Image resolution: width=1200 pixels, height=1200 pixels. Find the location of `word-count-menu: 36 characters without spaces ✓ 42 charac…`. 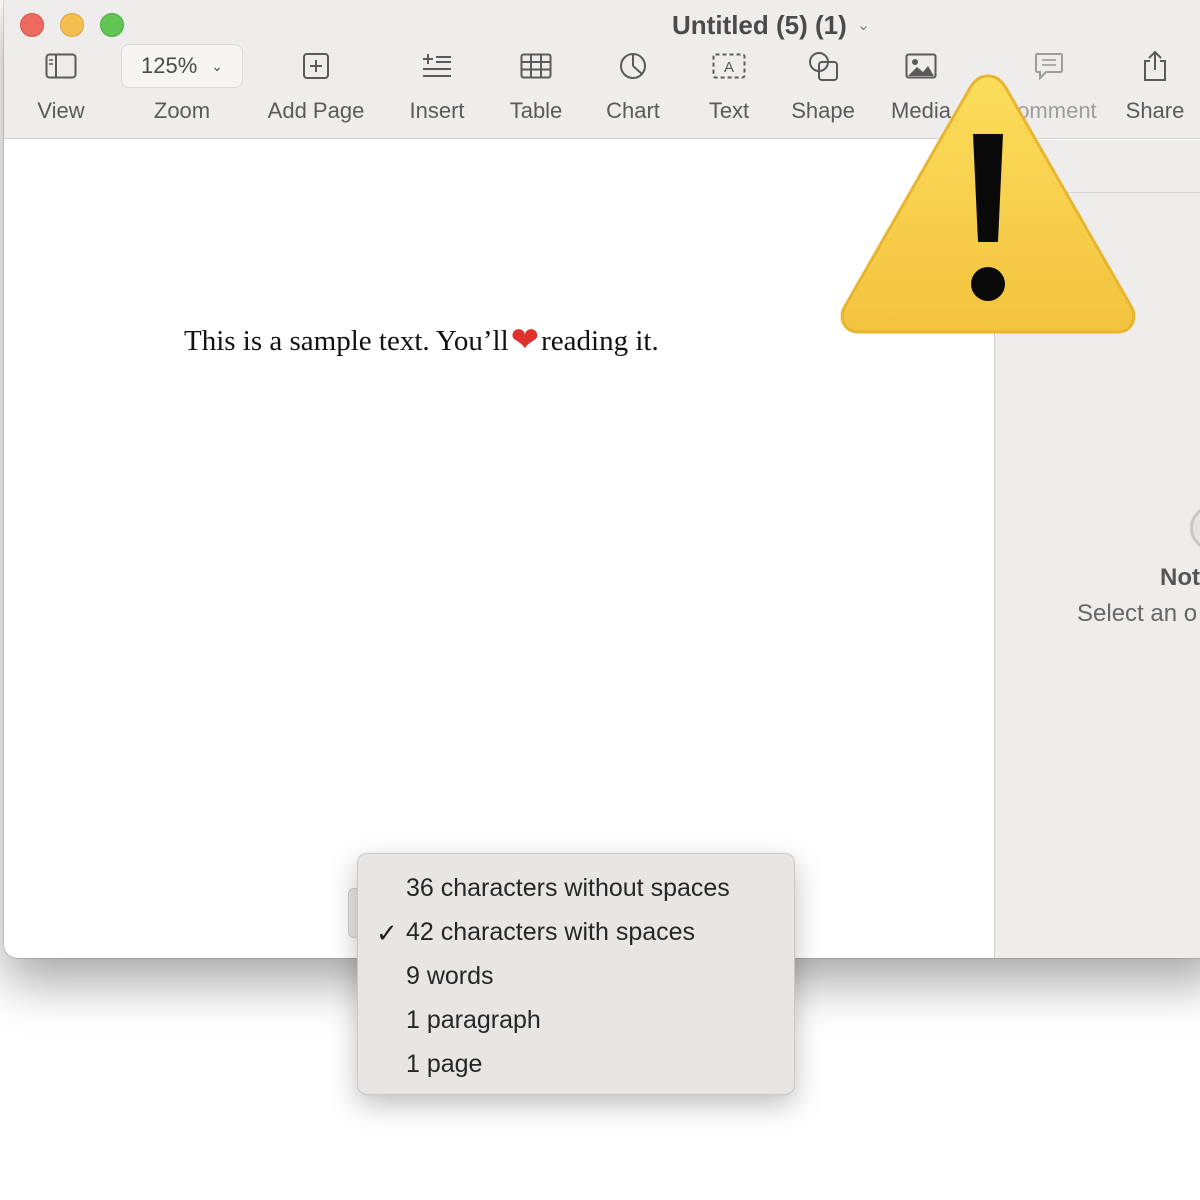

word-count-menu: 36 characters without spaces ✓ 42 charac… is located at coordinates (576, 974).